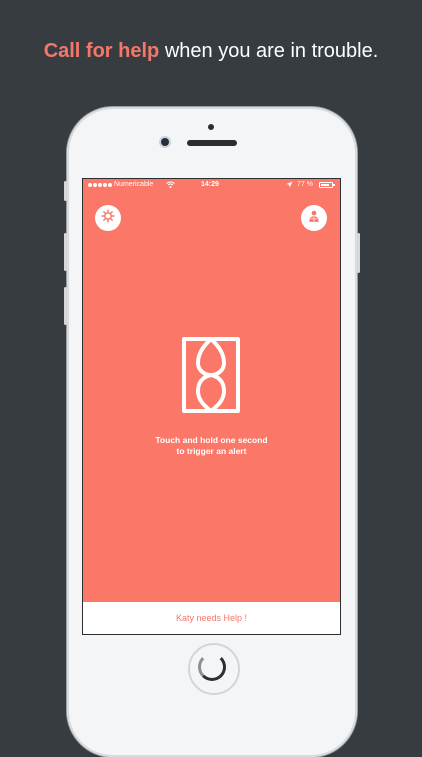 Image resolution: width=422 pixels, height=757 pixels. I want to click on power-button, so click(358, 253).